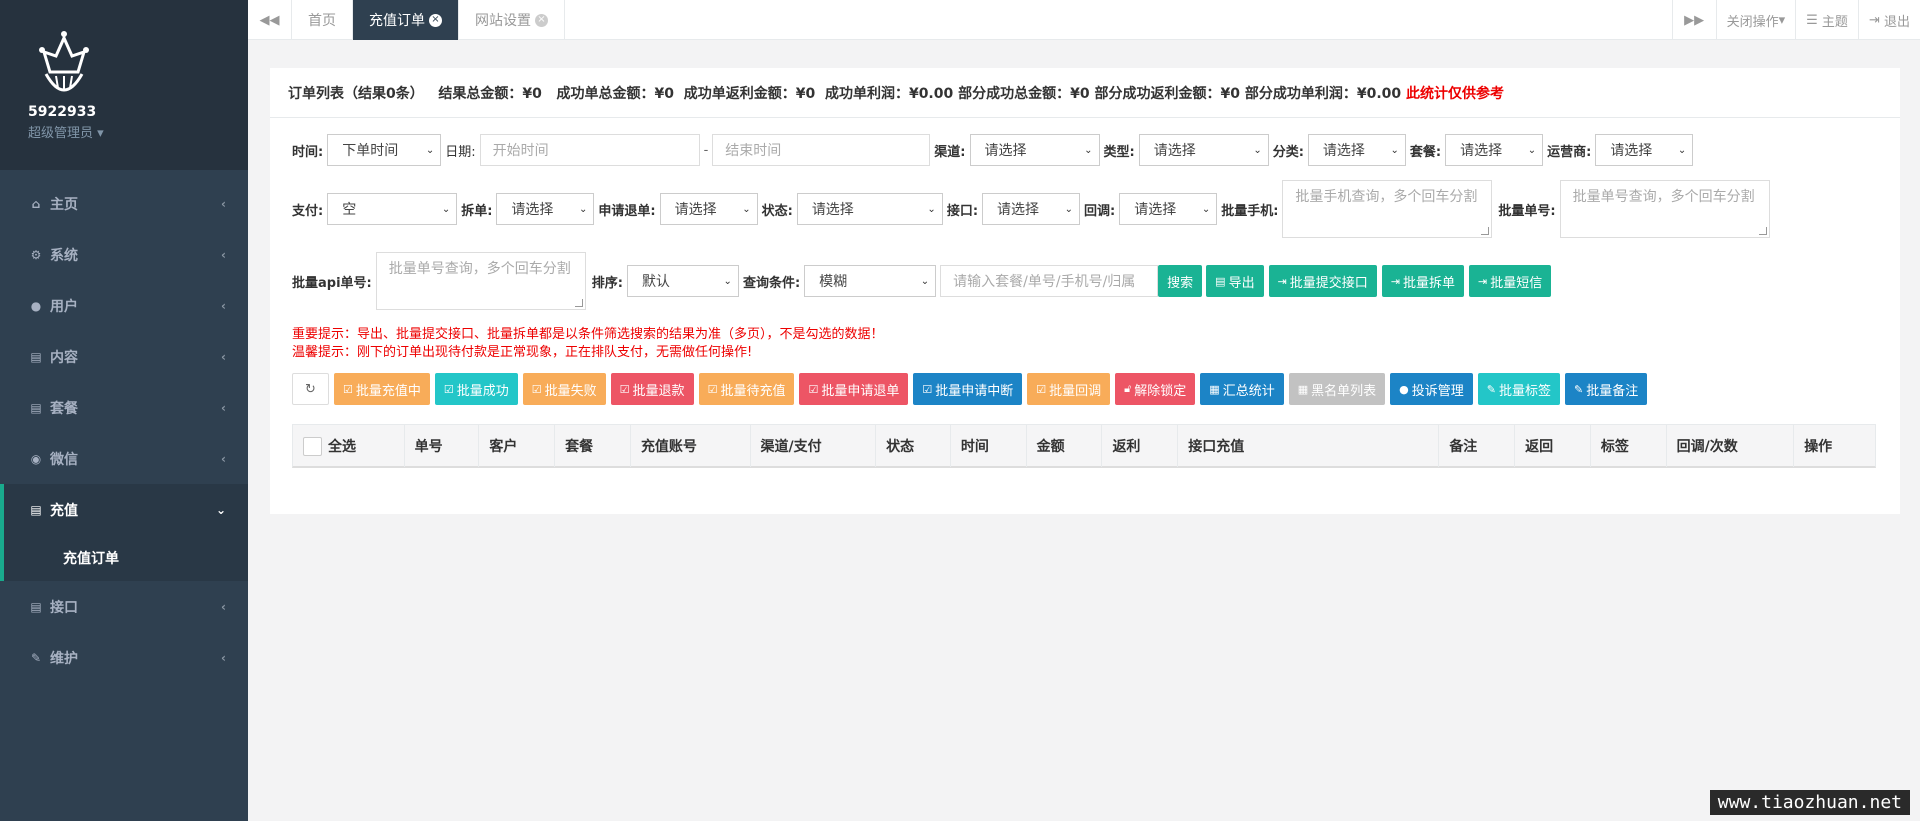 The height and width of the screenshot is (821, 1920). I want to click on batch-order-textarea: 批量单号查询，多个回车分割, so click(1664, 209).